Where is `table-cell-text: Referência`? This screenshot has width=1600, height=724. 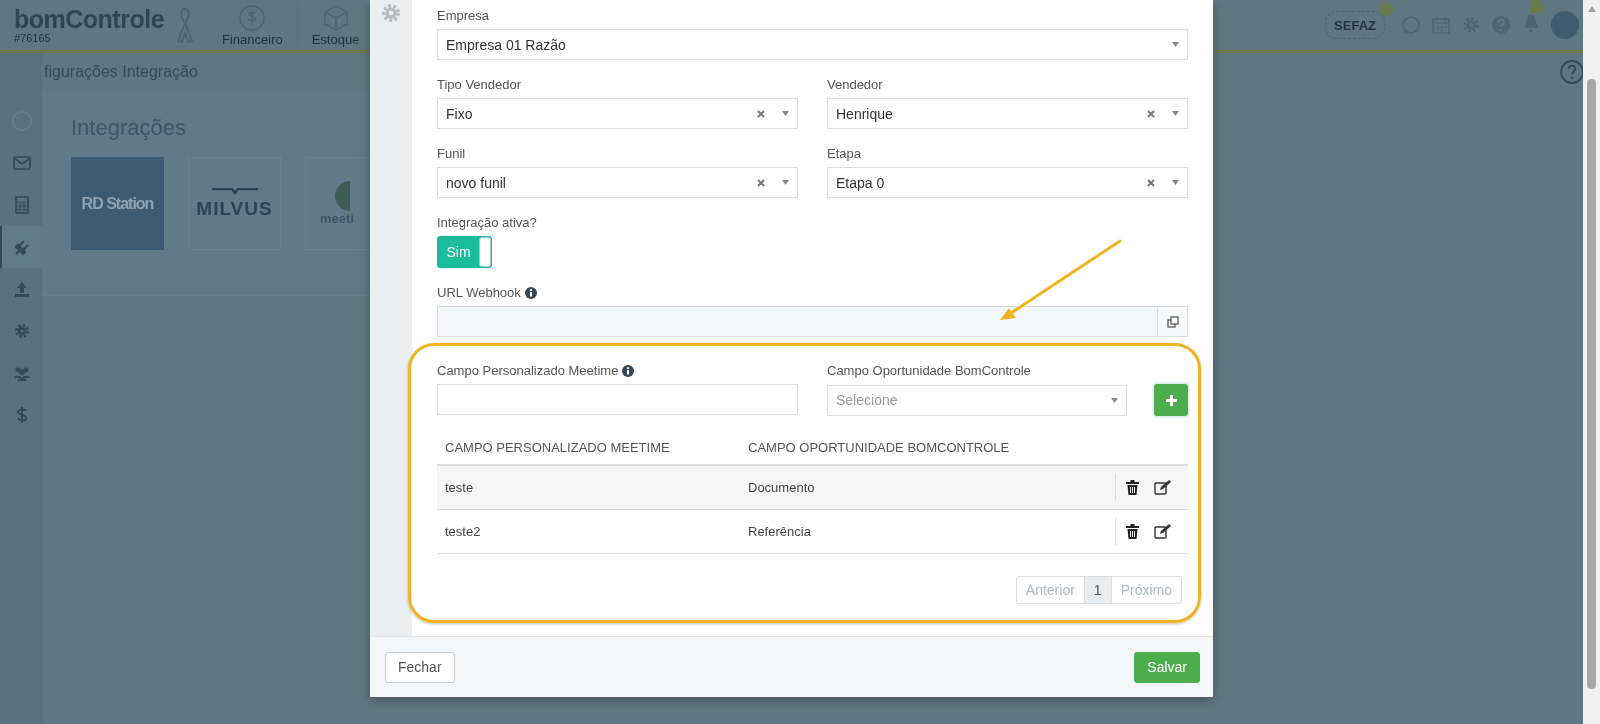
table-cell-text: Referência is located at coordinates (779, 531).